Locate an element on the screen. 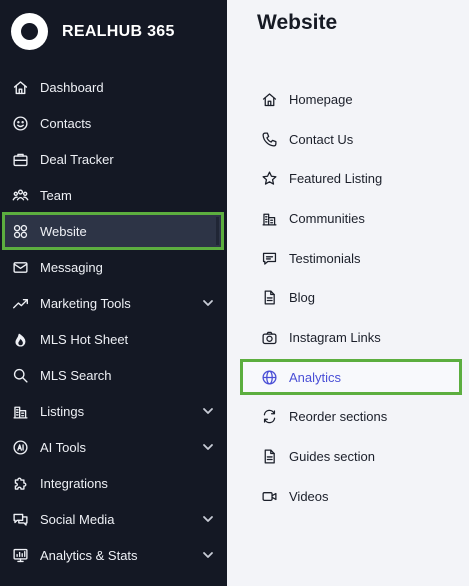  sidebar-item-contacts: Contacts is located at coordinates (113, 123).